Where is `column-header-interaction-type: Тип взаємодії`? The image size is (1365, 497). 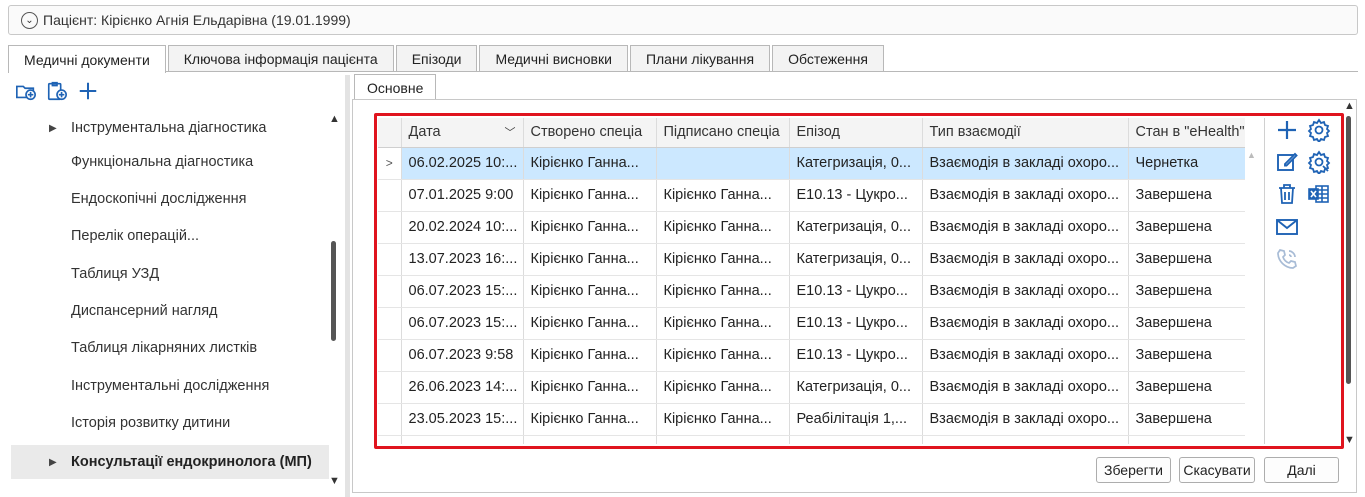 column-header-interaction-type: Тип взаємодії is located at coordinates (1025, 133).